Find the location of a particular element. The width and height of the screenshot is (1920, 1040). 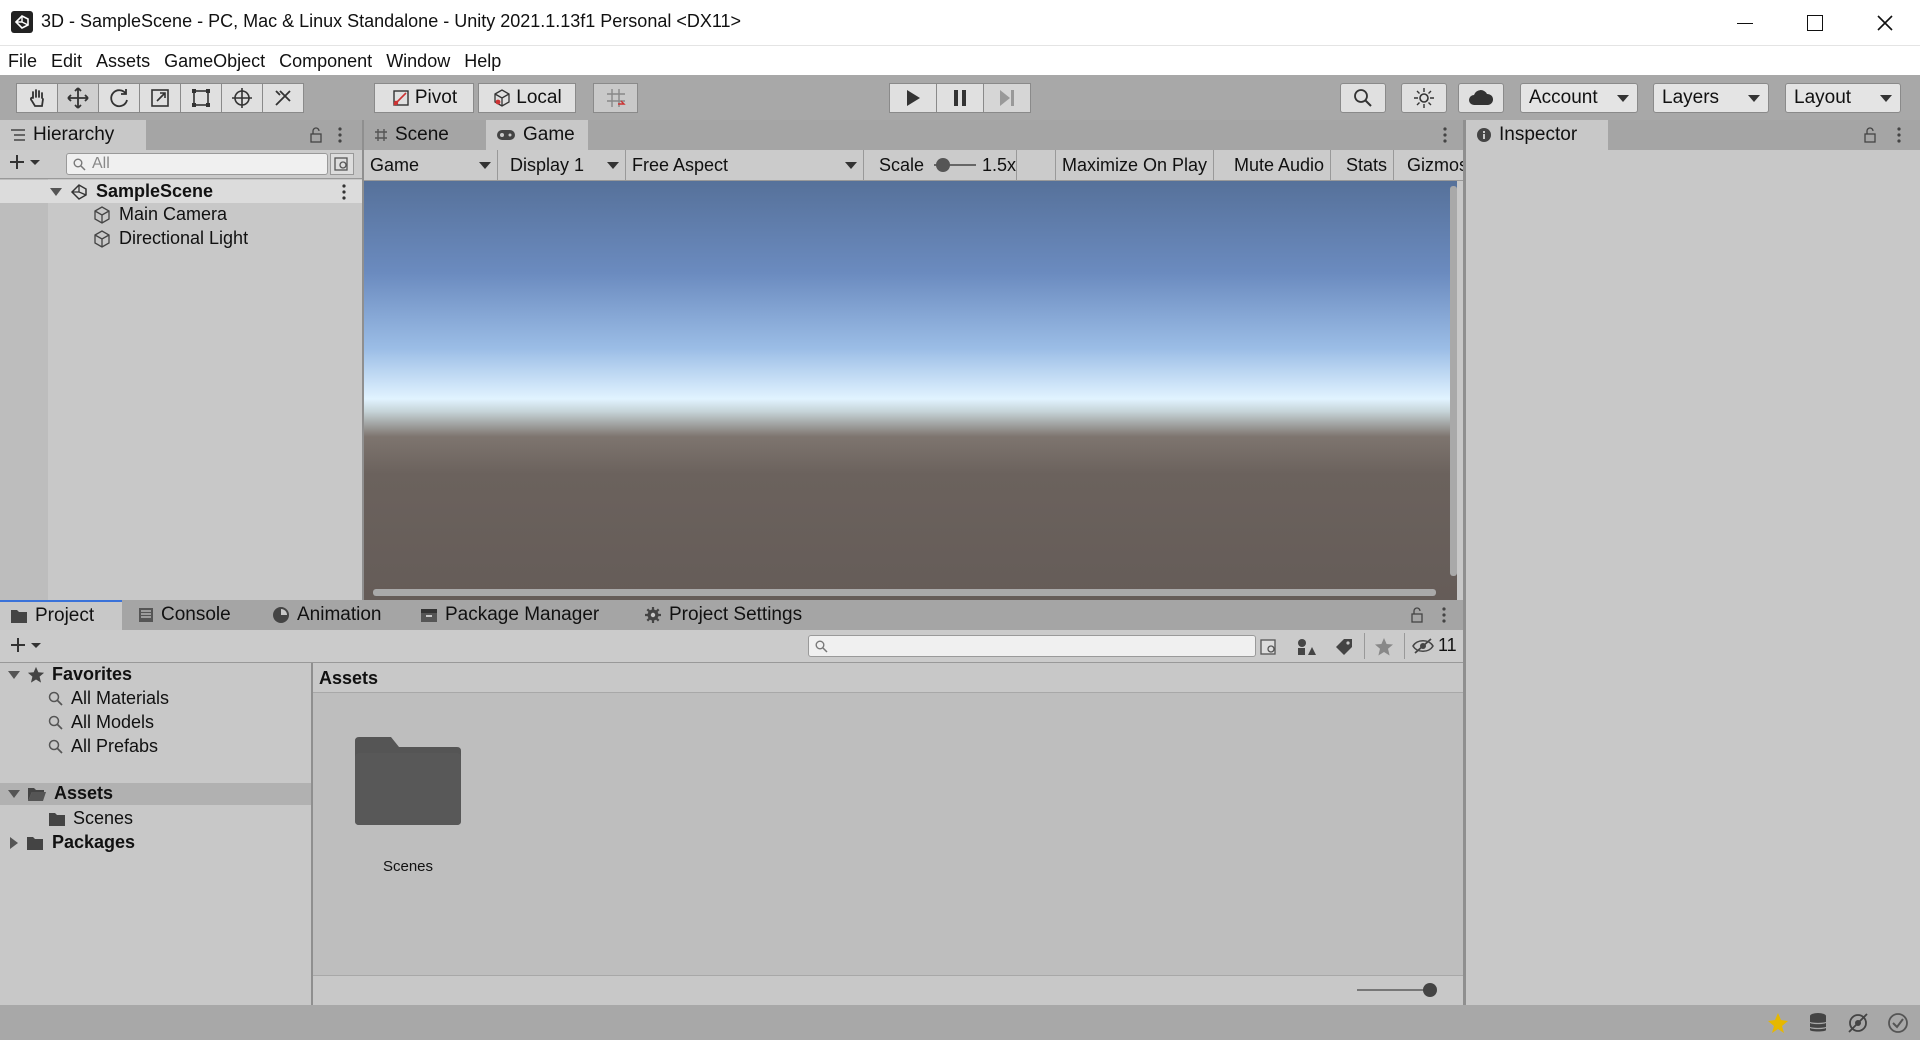

play-button is located at coordinates (913, 98).